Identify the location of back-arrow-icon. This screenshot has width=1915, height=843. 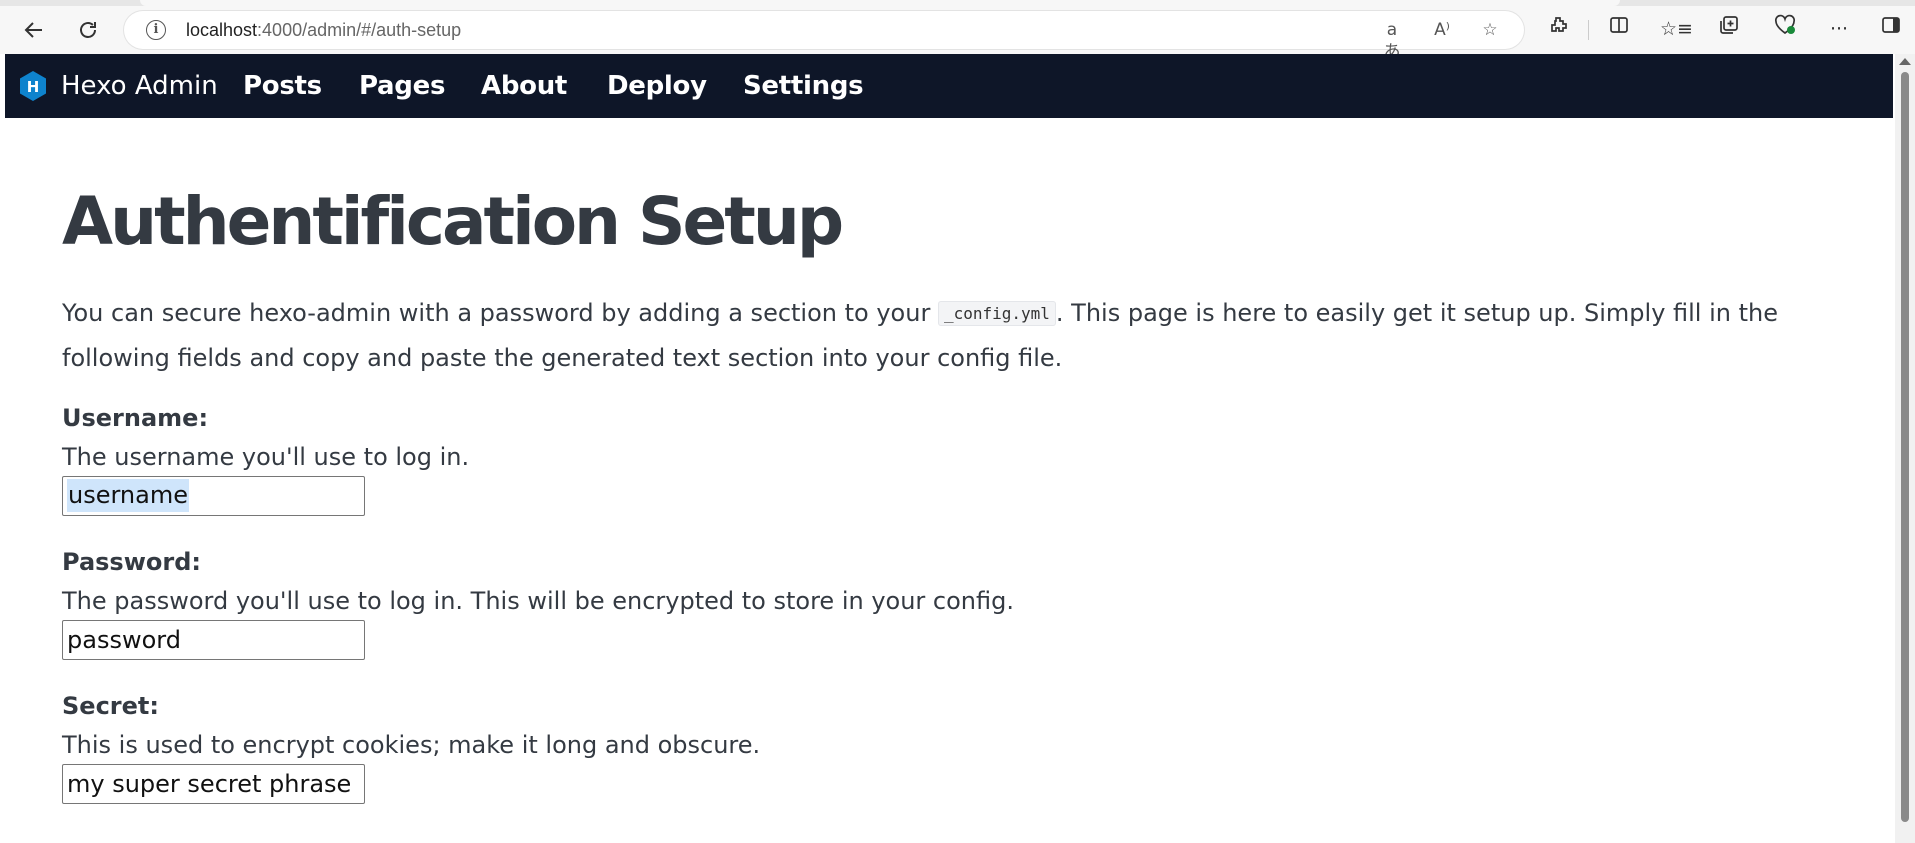
(33, 30).